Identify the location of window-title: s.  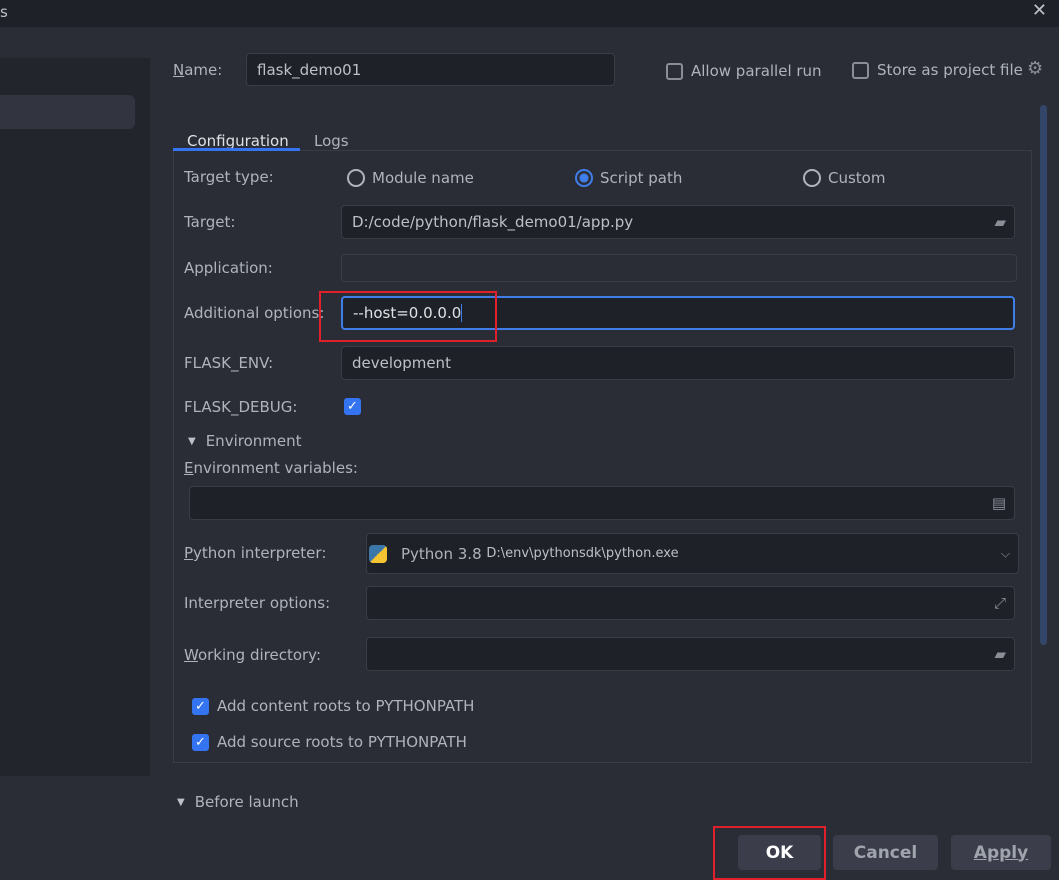
(4, 12).